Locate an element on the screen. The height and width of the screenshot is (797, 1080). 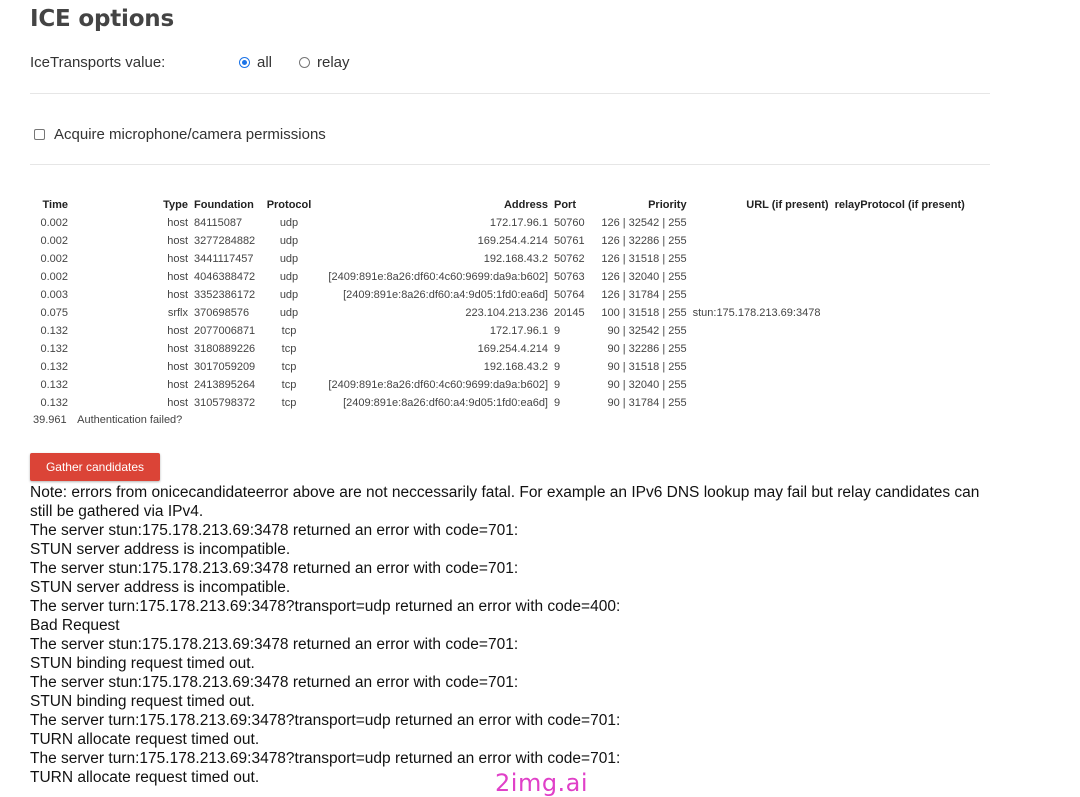
cell-time: 0.075 is located at coordinates (54, 313).